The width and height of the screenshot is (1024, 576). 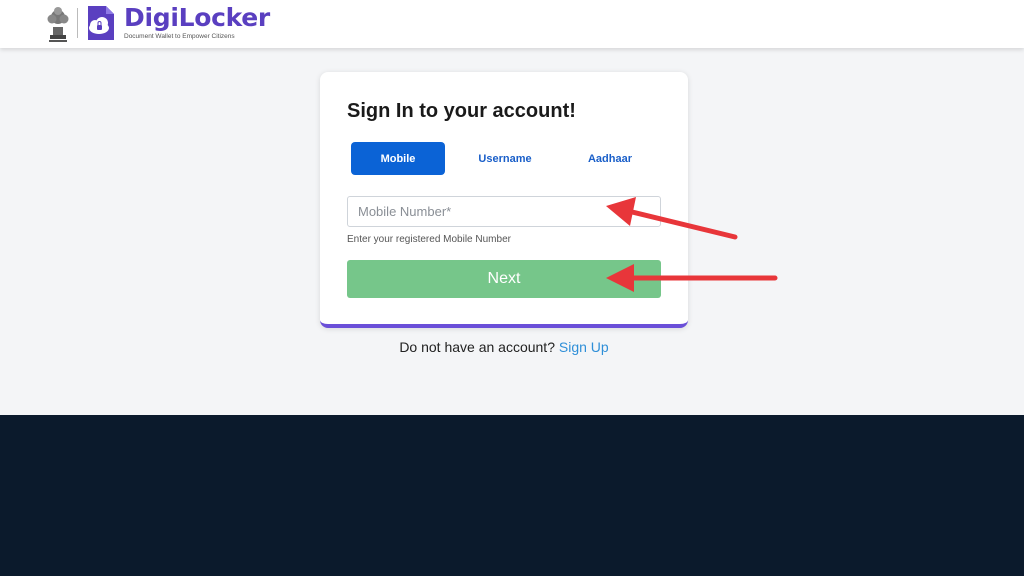 I want to click on brand-name: DigiLocker, so click(x=197, y=17).